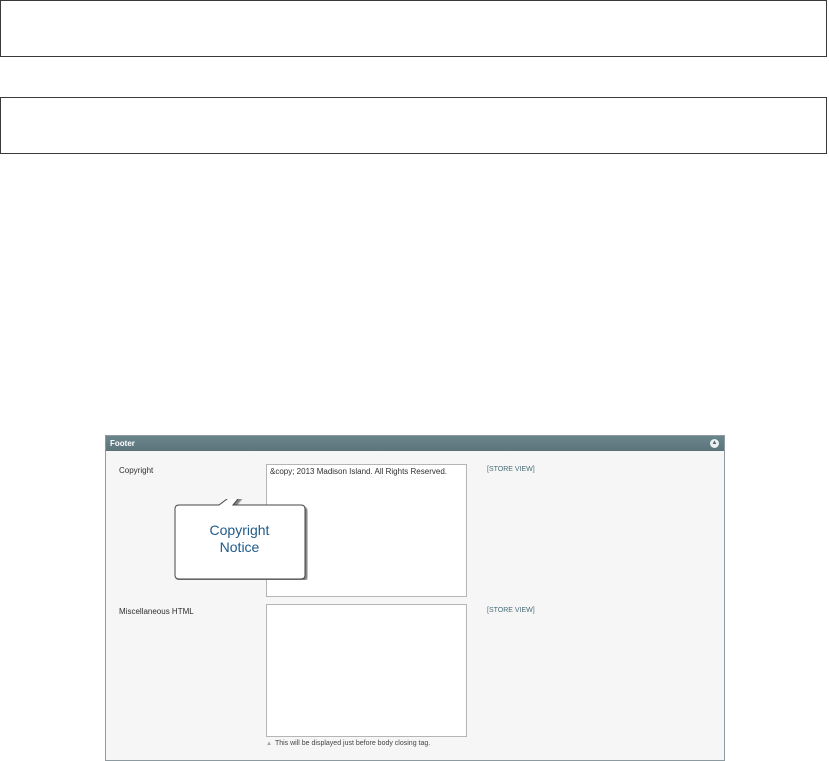 This screenshot has width=829, height=761. I want to click on chevron-up-icon: ▲, so click(714, 443).